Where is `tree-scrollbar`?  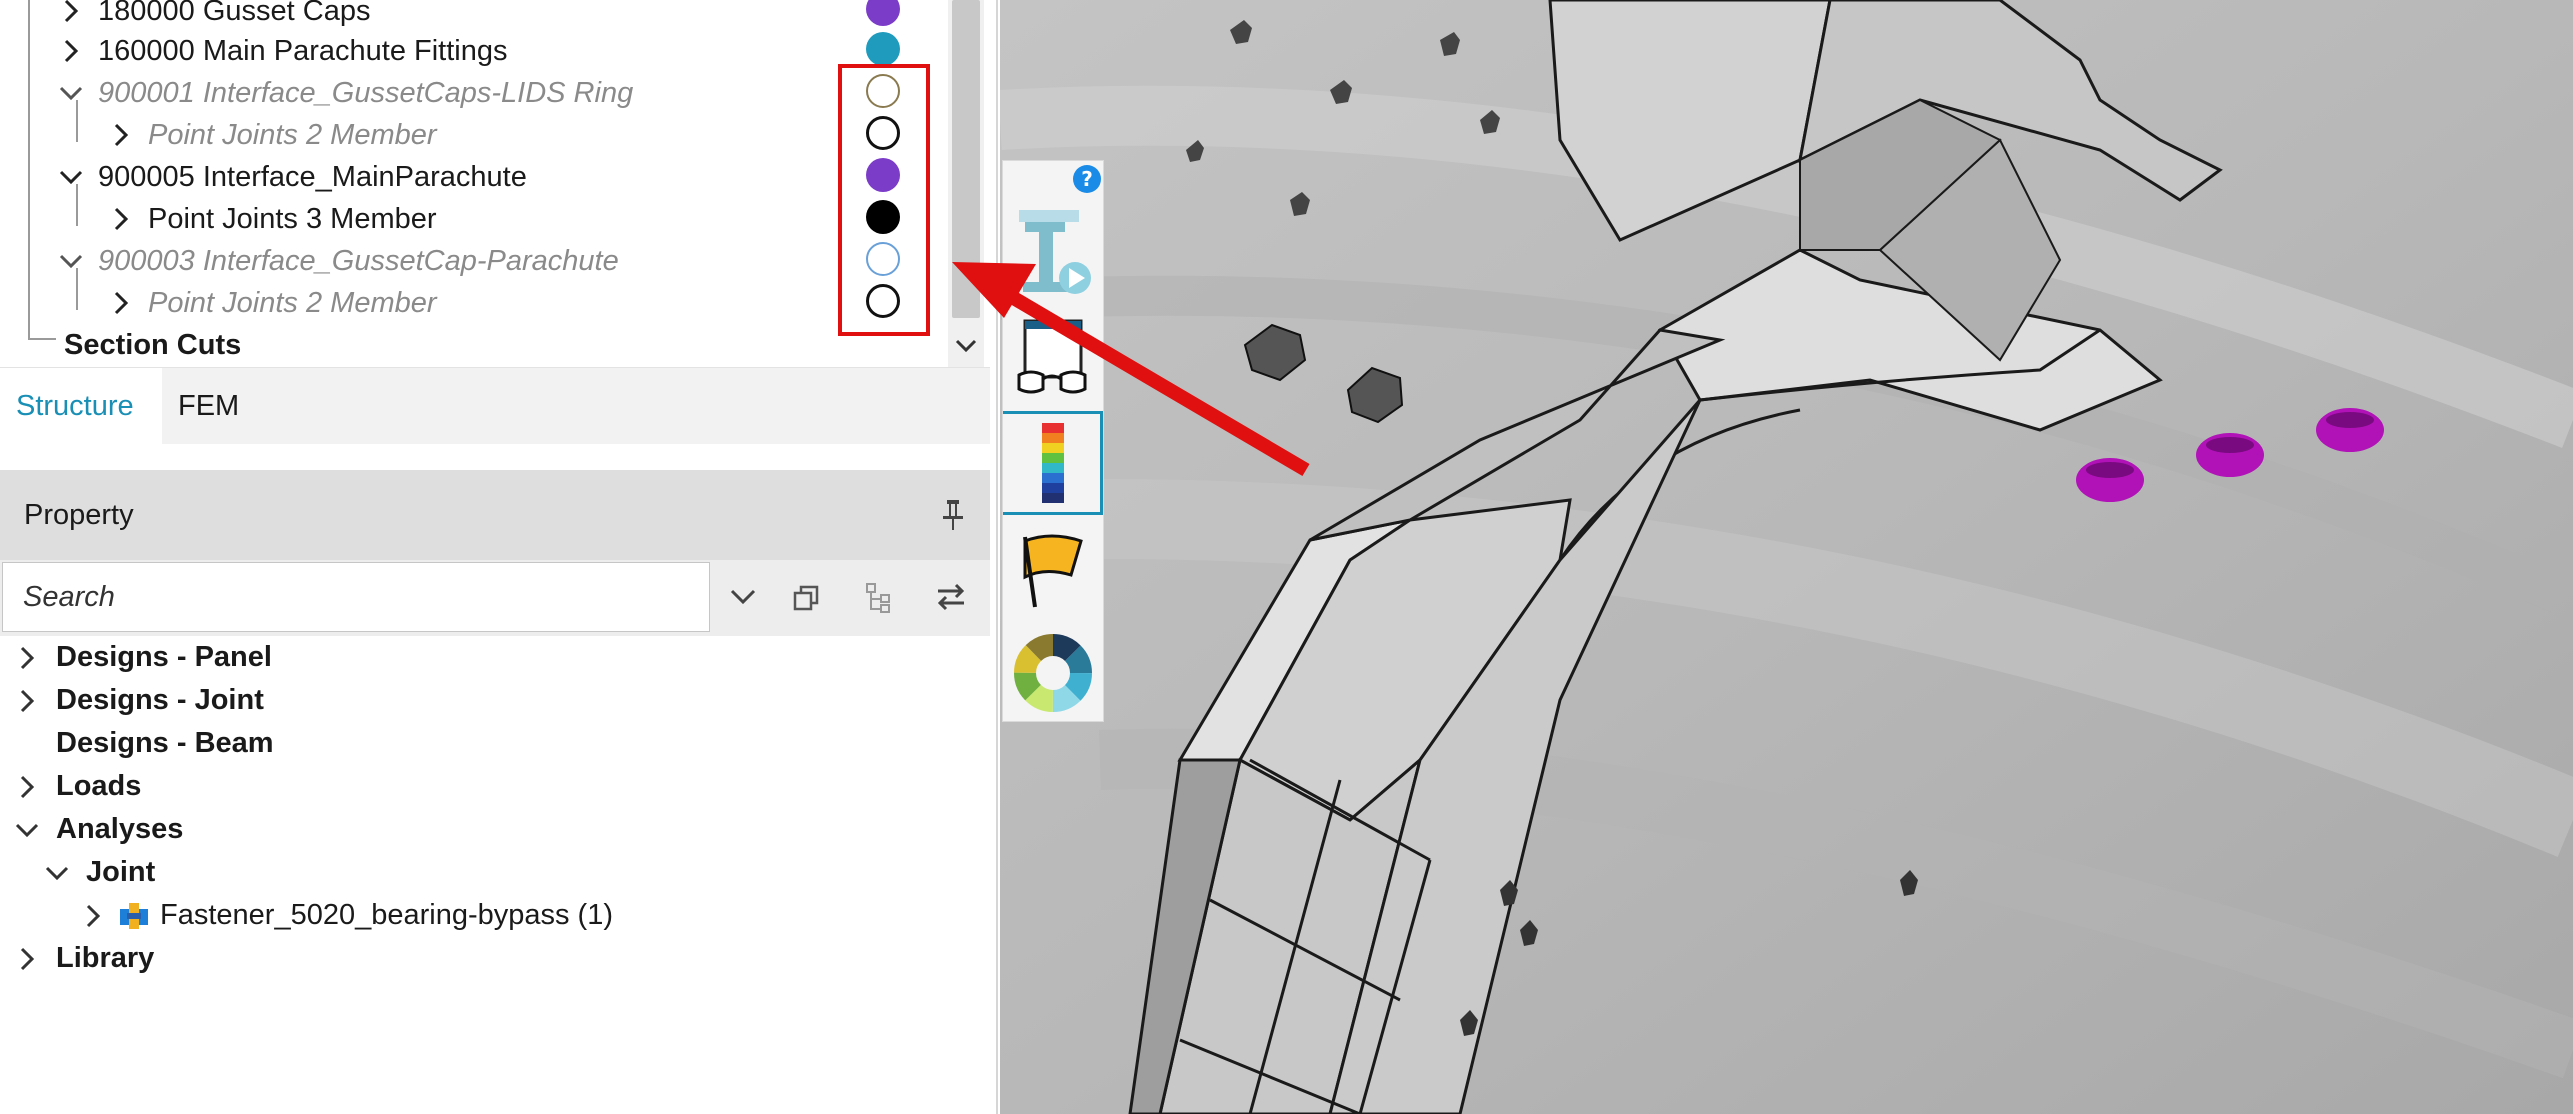
tree-scrollbar is located at coordinates (966, 183).